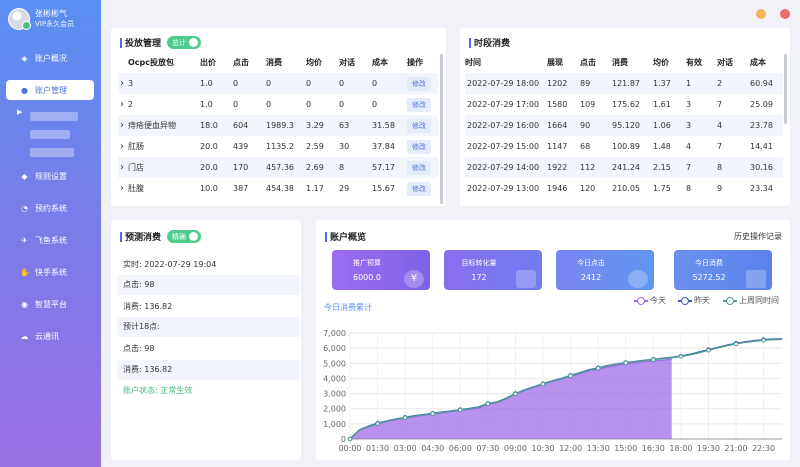  I want to click on column-header: 操作, so click(415, 62).